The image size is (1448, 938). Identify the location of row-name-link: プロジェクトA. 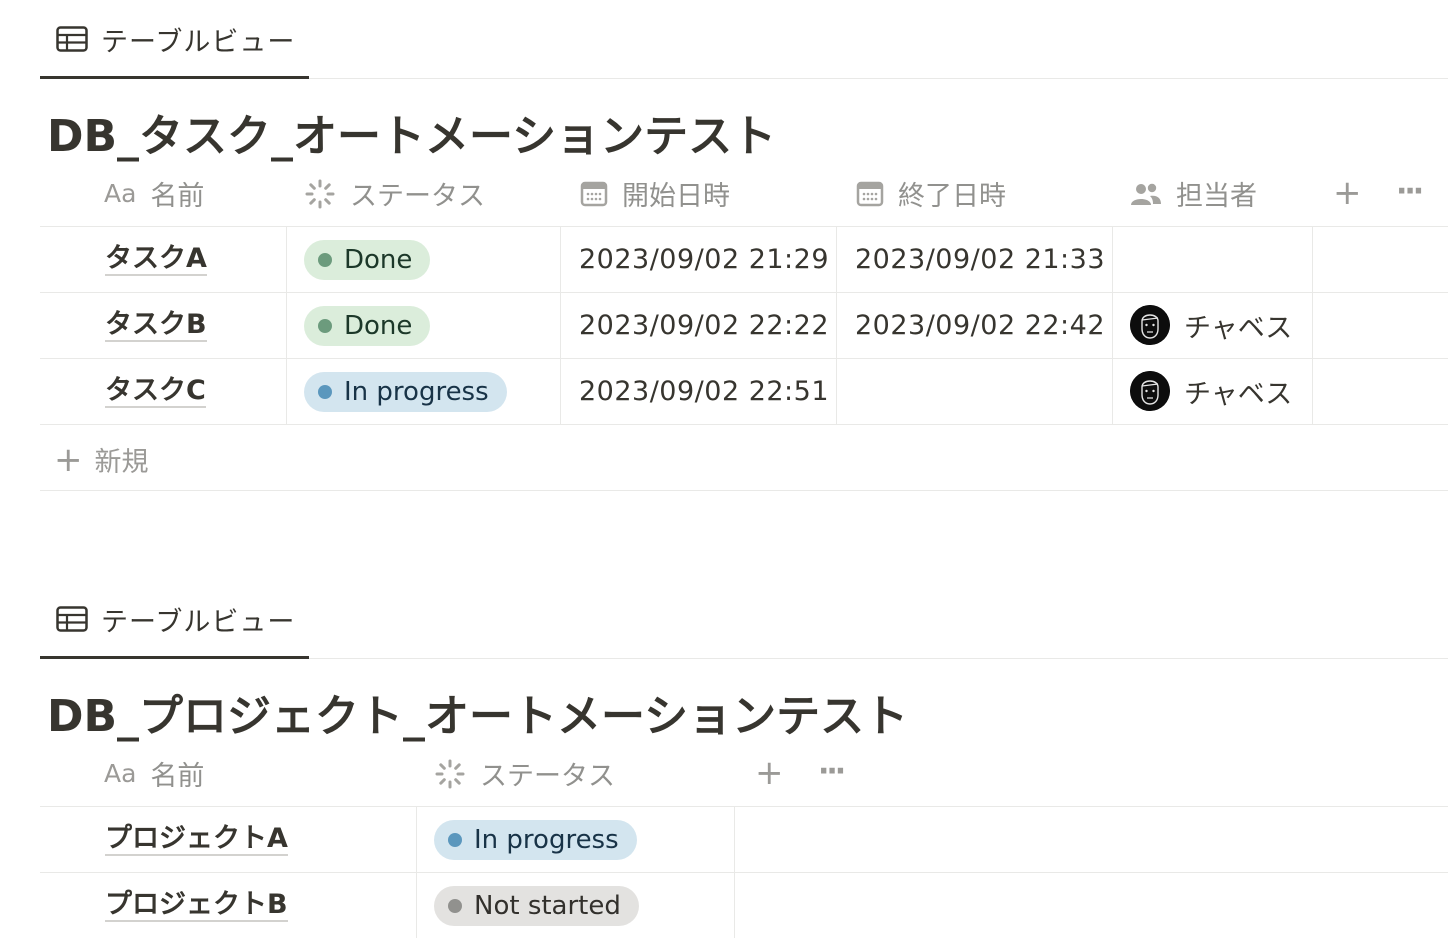
(196, 840).